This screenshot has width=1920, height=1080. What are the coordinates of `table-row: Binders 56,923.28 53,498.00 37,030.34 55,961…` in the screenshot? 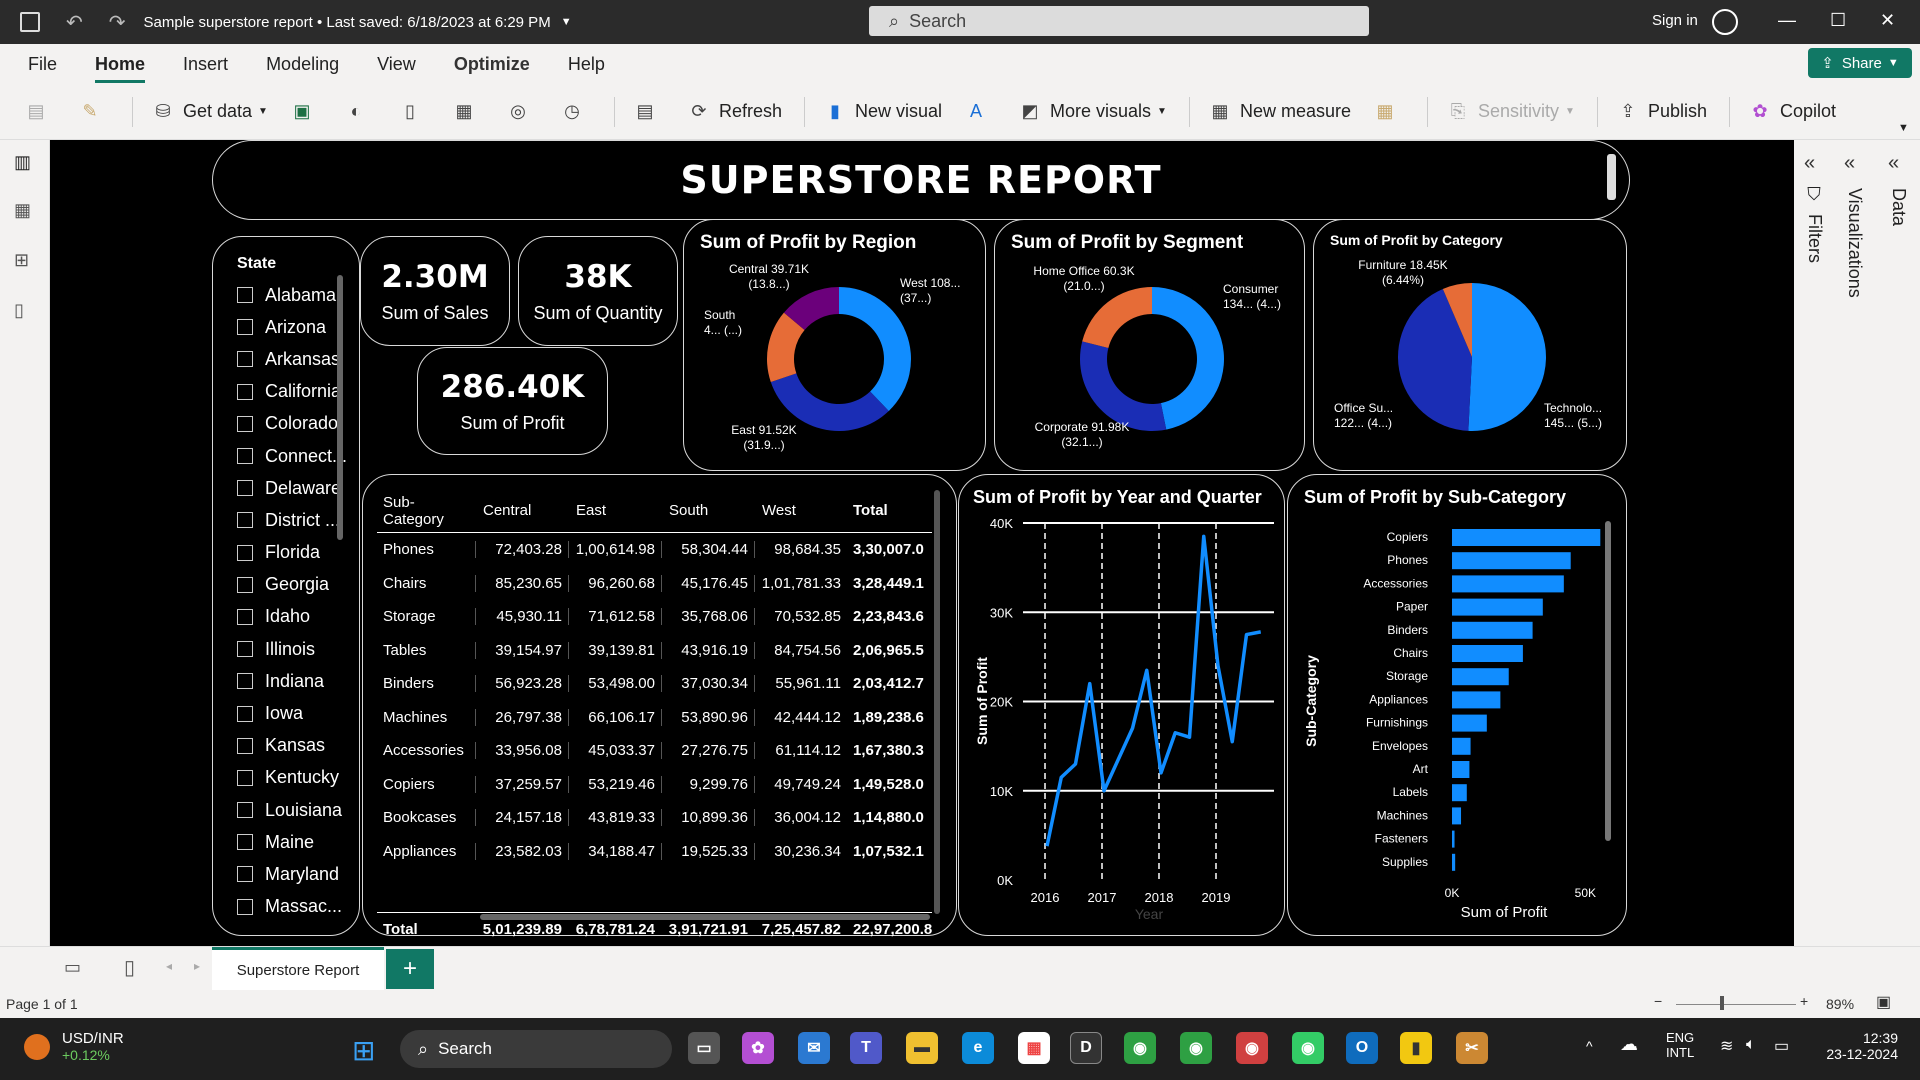 It's located at (654, 684).